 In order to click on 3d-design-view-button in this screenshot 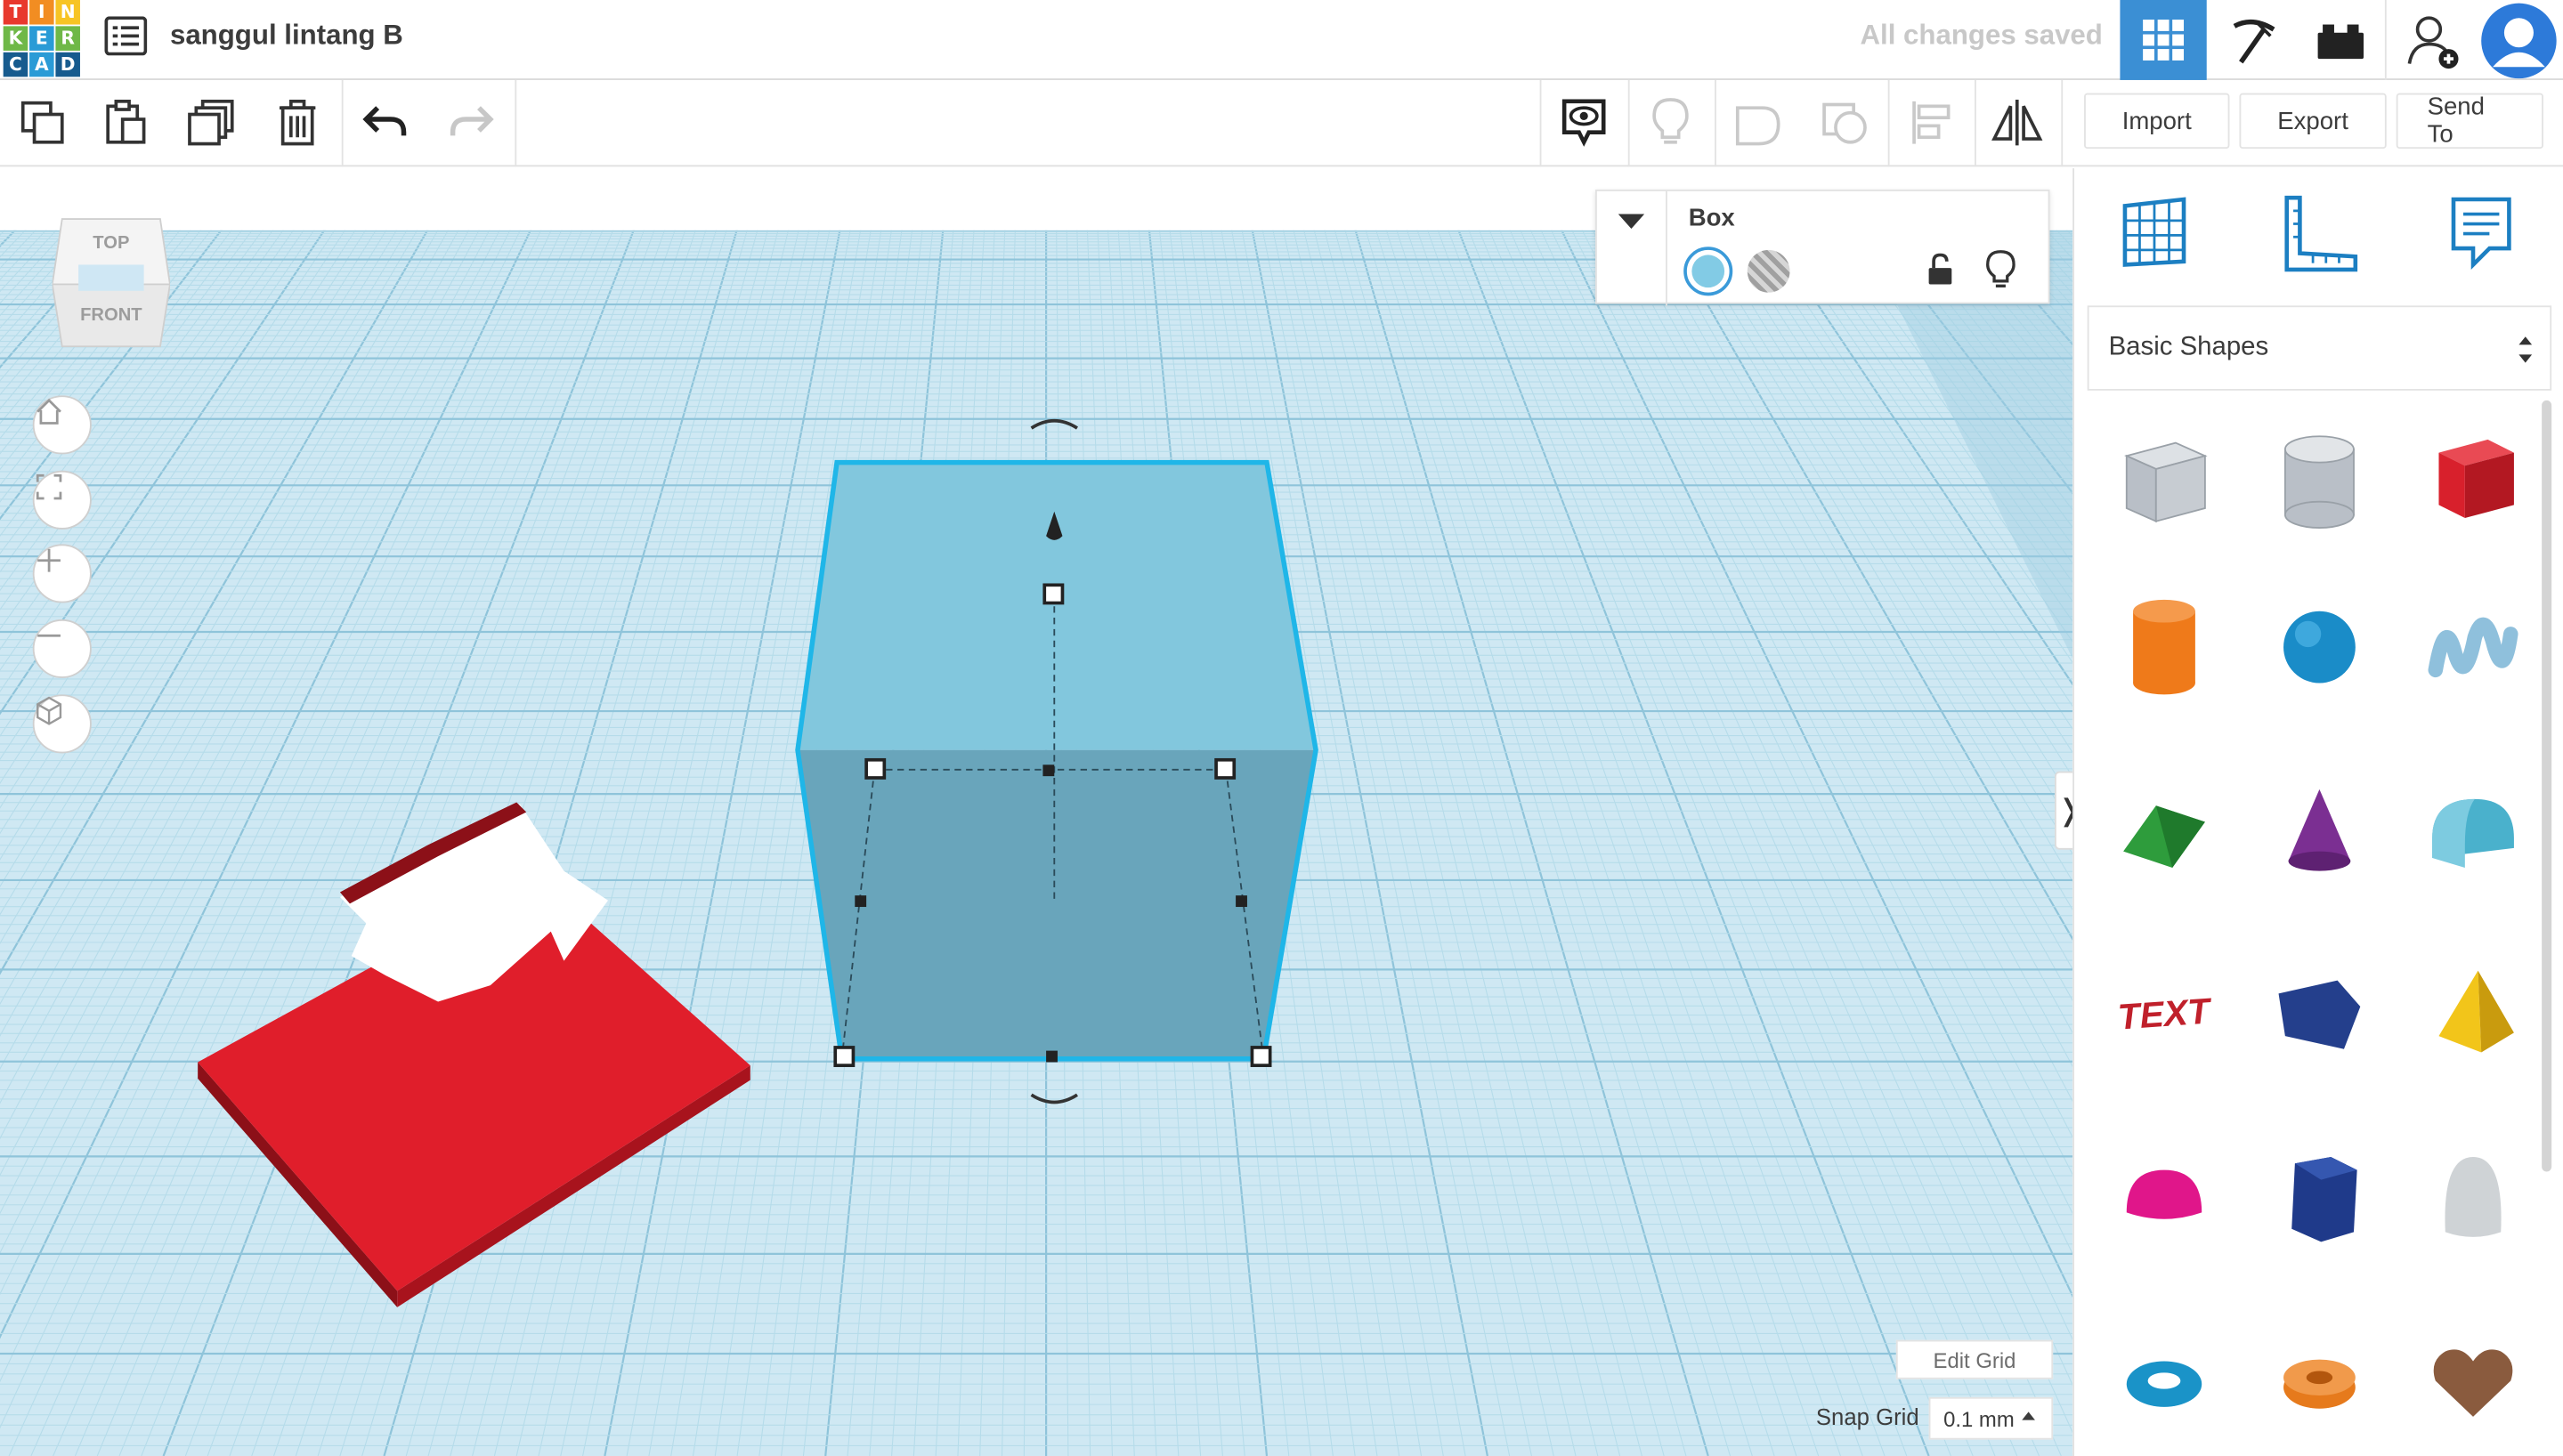, I will do `click(2163, 40)`.